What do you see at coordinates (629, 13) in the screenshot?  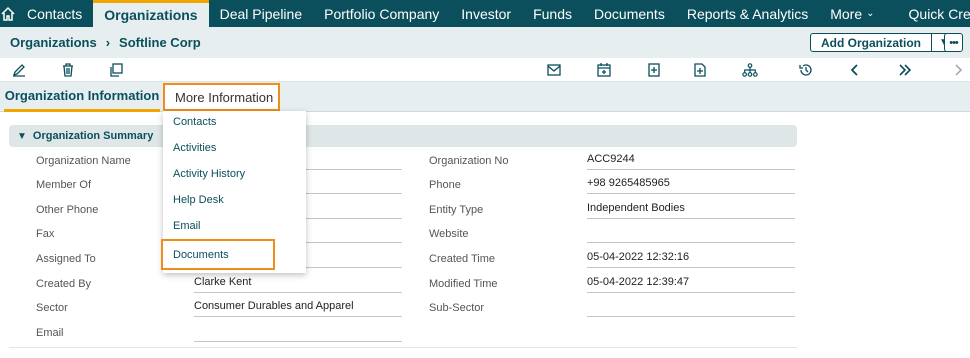 I see `nav-documents: Documents` at bounding box center [629, 13].